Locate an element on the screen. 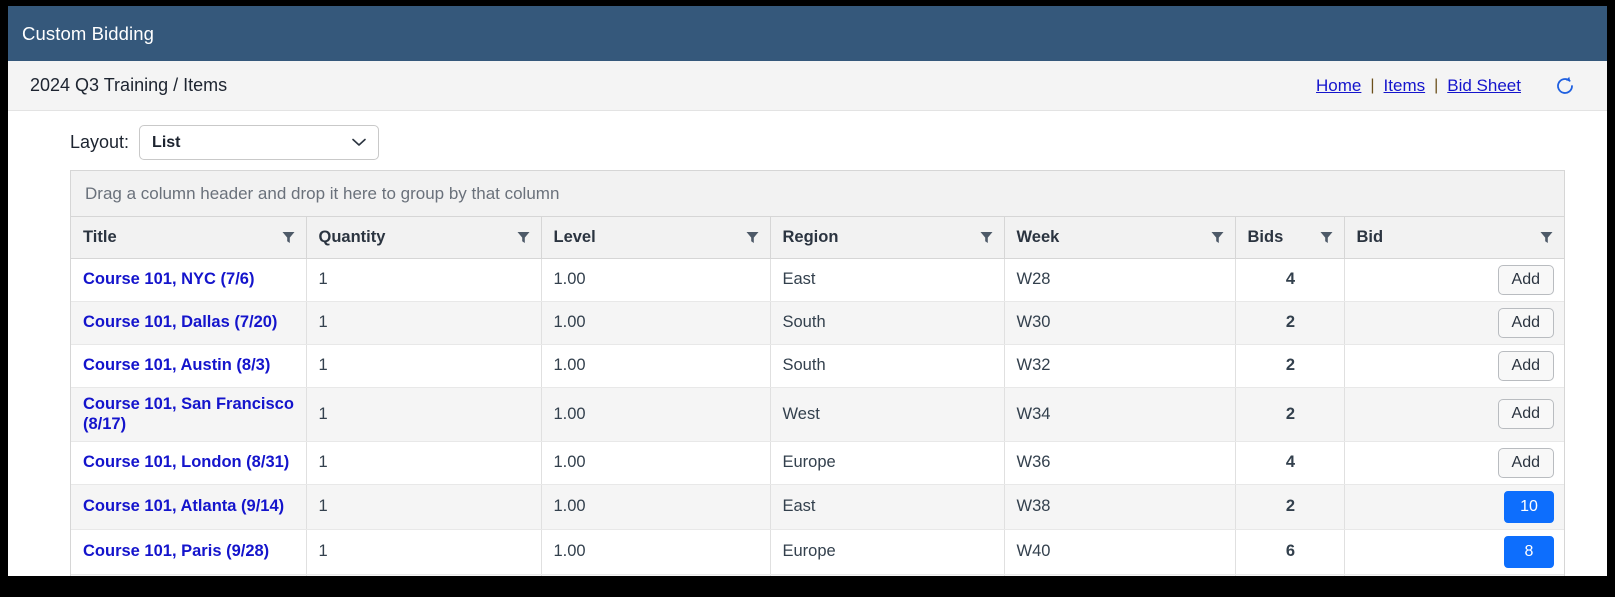 The width and height of the screenshot is (1615, 597). bid-amount-button: 10 is located at coordinates (1529, 506).